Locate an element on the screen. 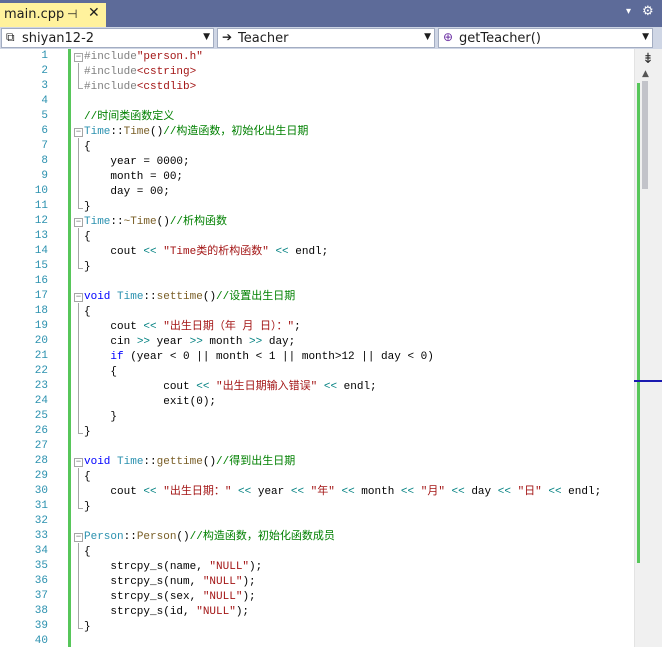  line-number: 2 is located at coordinates (44, 71).